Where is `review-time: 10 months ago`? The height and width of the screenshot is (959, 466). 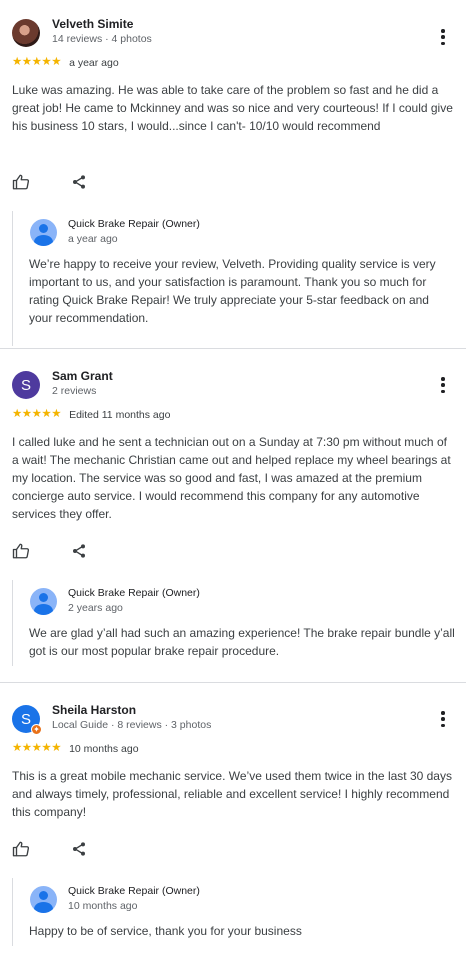 review-time: 10 months ago is located at coordinates (104, 749).